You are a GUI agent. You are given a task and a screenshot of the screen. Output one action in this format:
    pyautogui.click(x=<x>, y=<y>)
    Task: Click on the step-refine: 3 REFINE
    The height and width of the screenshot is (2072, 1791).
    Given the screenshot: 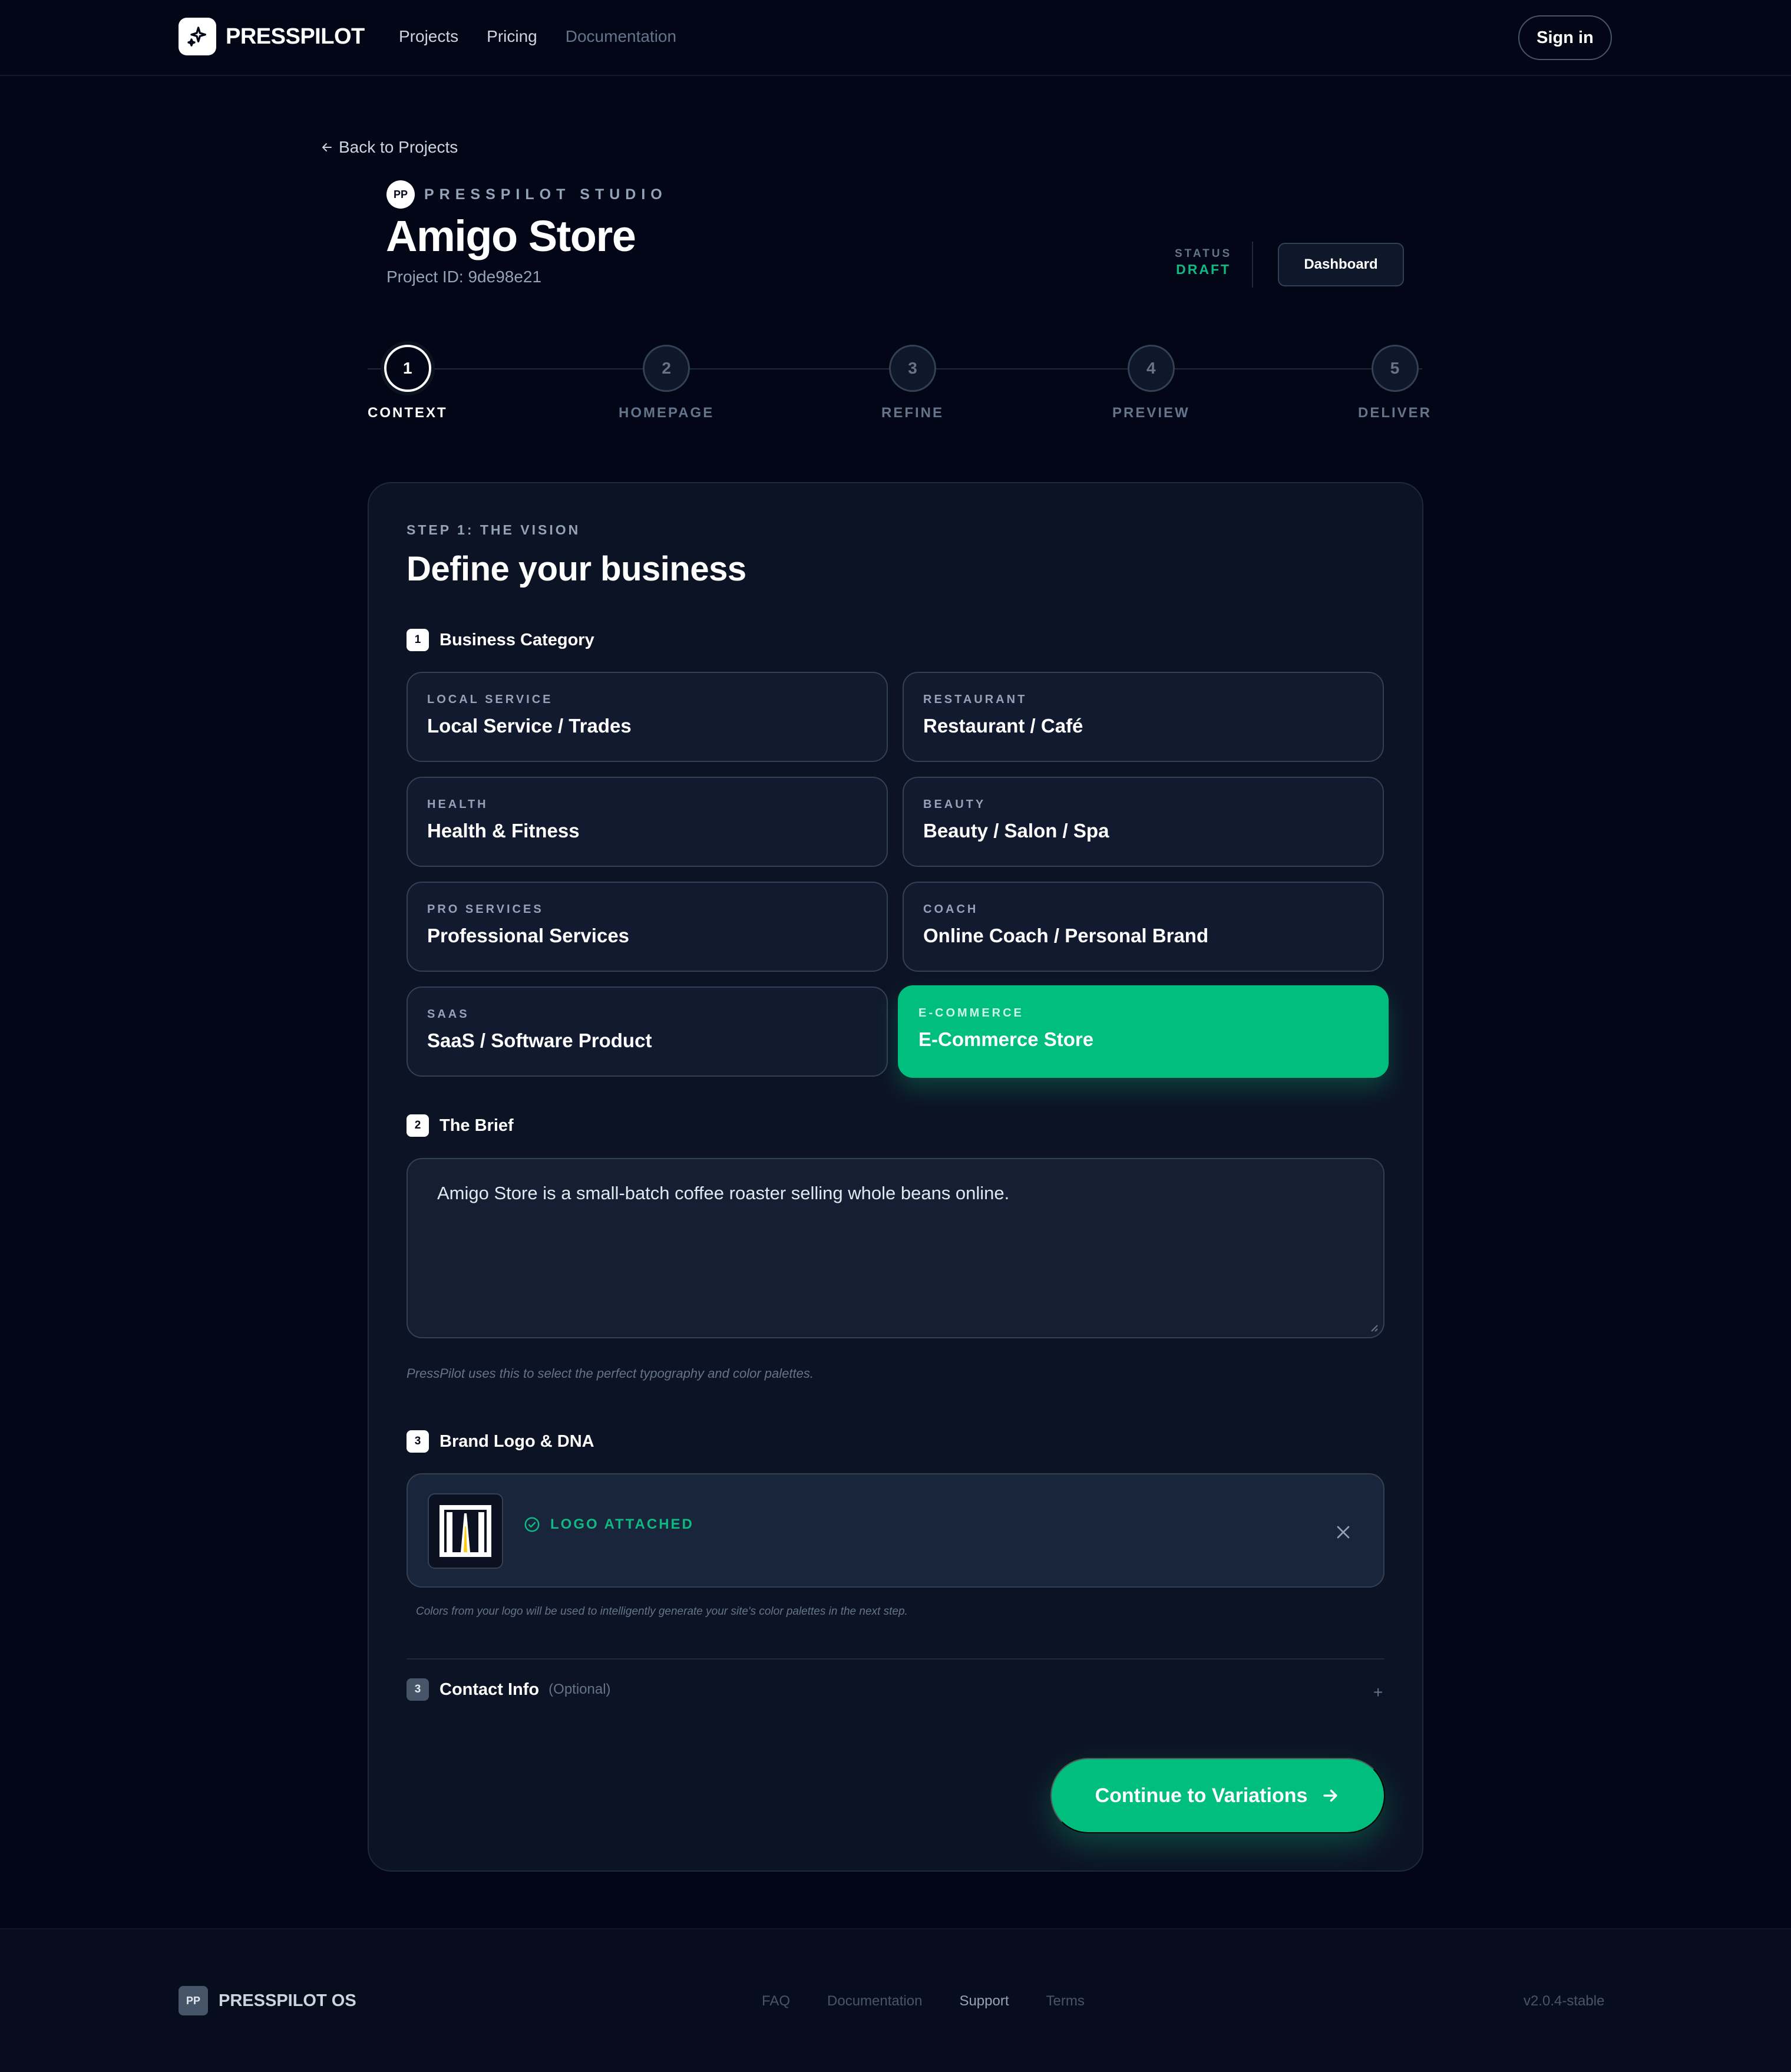 What is the action you would take?
    pyautogui.click(x=912, y=383)
    